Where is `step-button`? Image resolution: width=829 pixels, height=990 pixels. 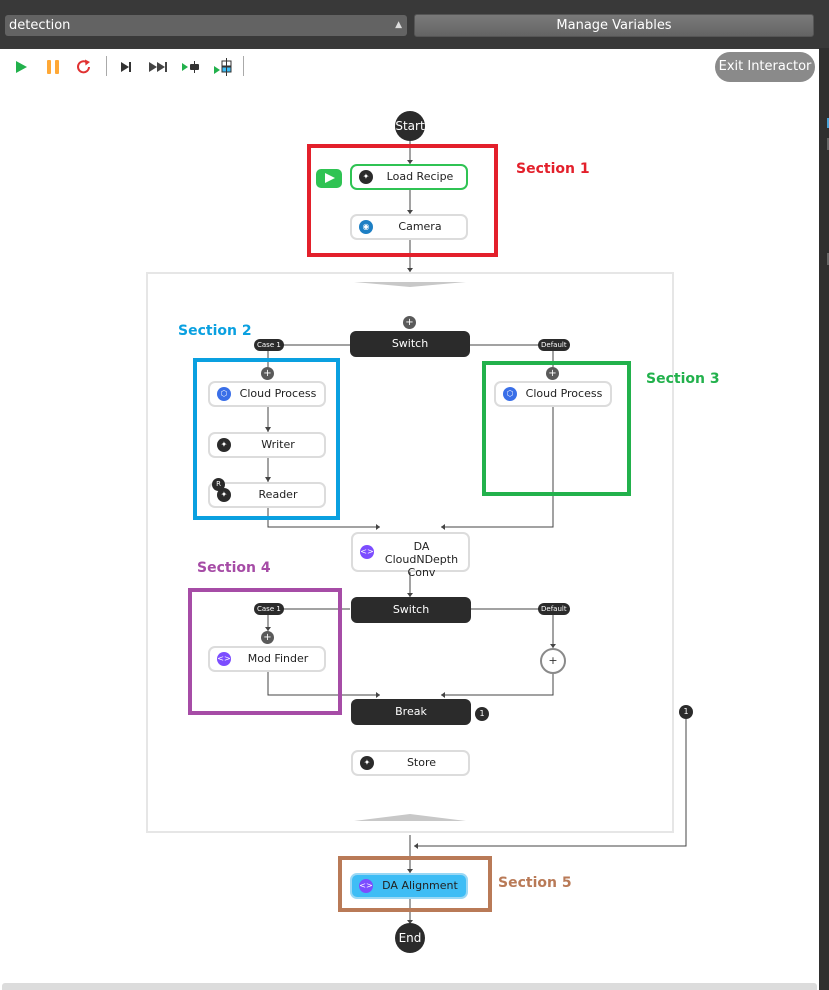 step-button is located at coordinates (126, 67).